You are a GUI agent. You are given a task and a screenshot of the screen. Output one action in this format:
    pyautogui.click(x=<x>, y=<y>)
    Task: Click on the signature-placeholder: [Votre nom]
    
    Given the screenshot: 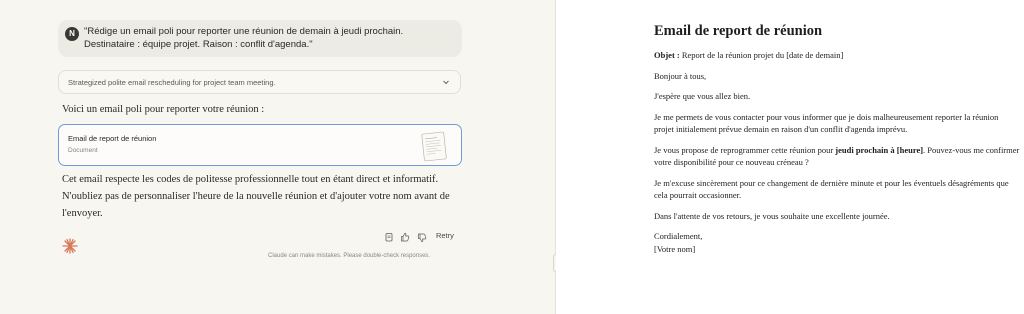 What is the action you would take?
    pyautogui.click(x=675, y=248)
    